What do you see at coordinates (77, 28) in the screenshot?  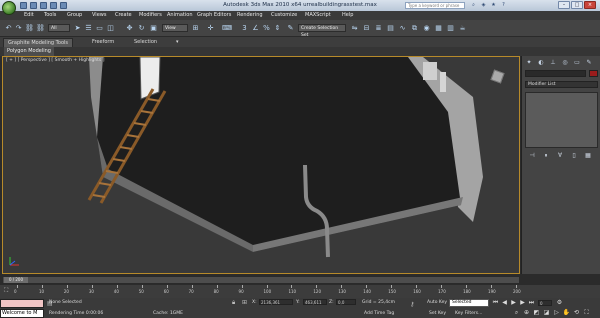 I see `select-object-icon: ➤` at bounding box center [77, 28].